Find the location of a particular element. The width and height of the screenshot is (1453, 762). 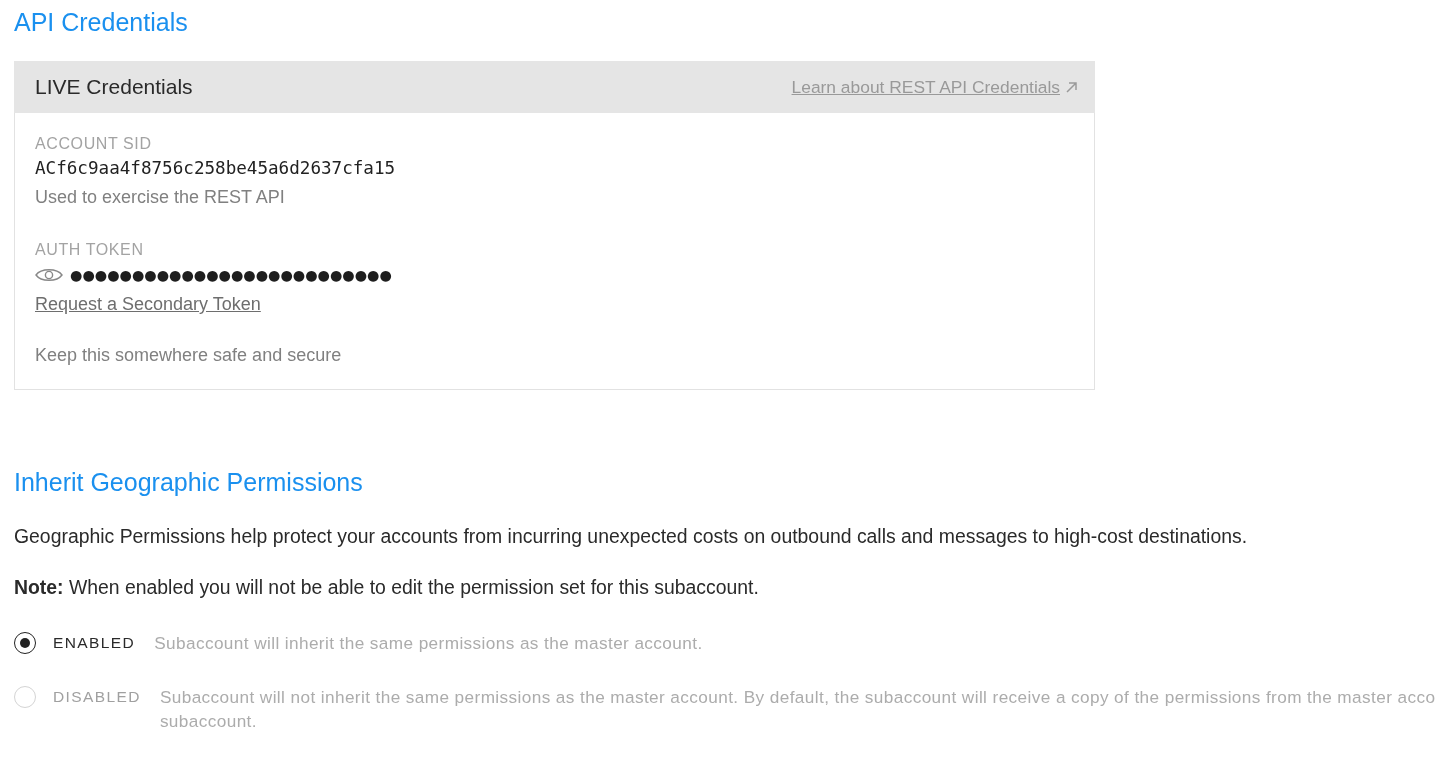

eye-icon is located at coordinates (49, 275).